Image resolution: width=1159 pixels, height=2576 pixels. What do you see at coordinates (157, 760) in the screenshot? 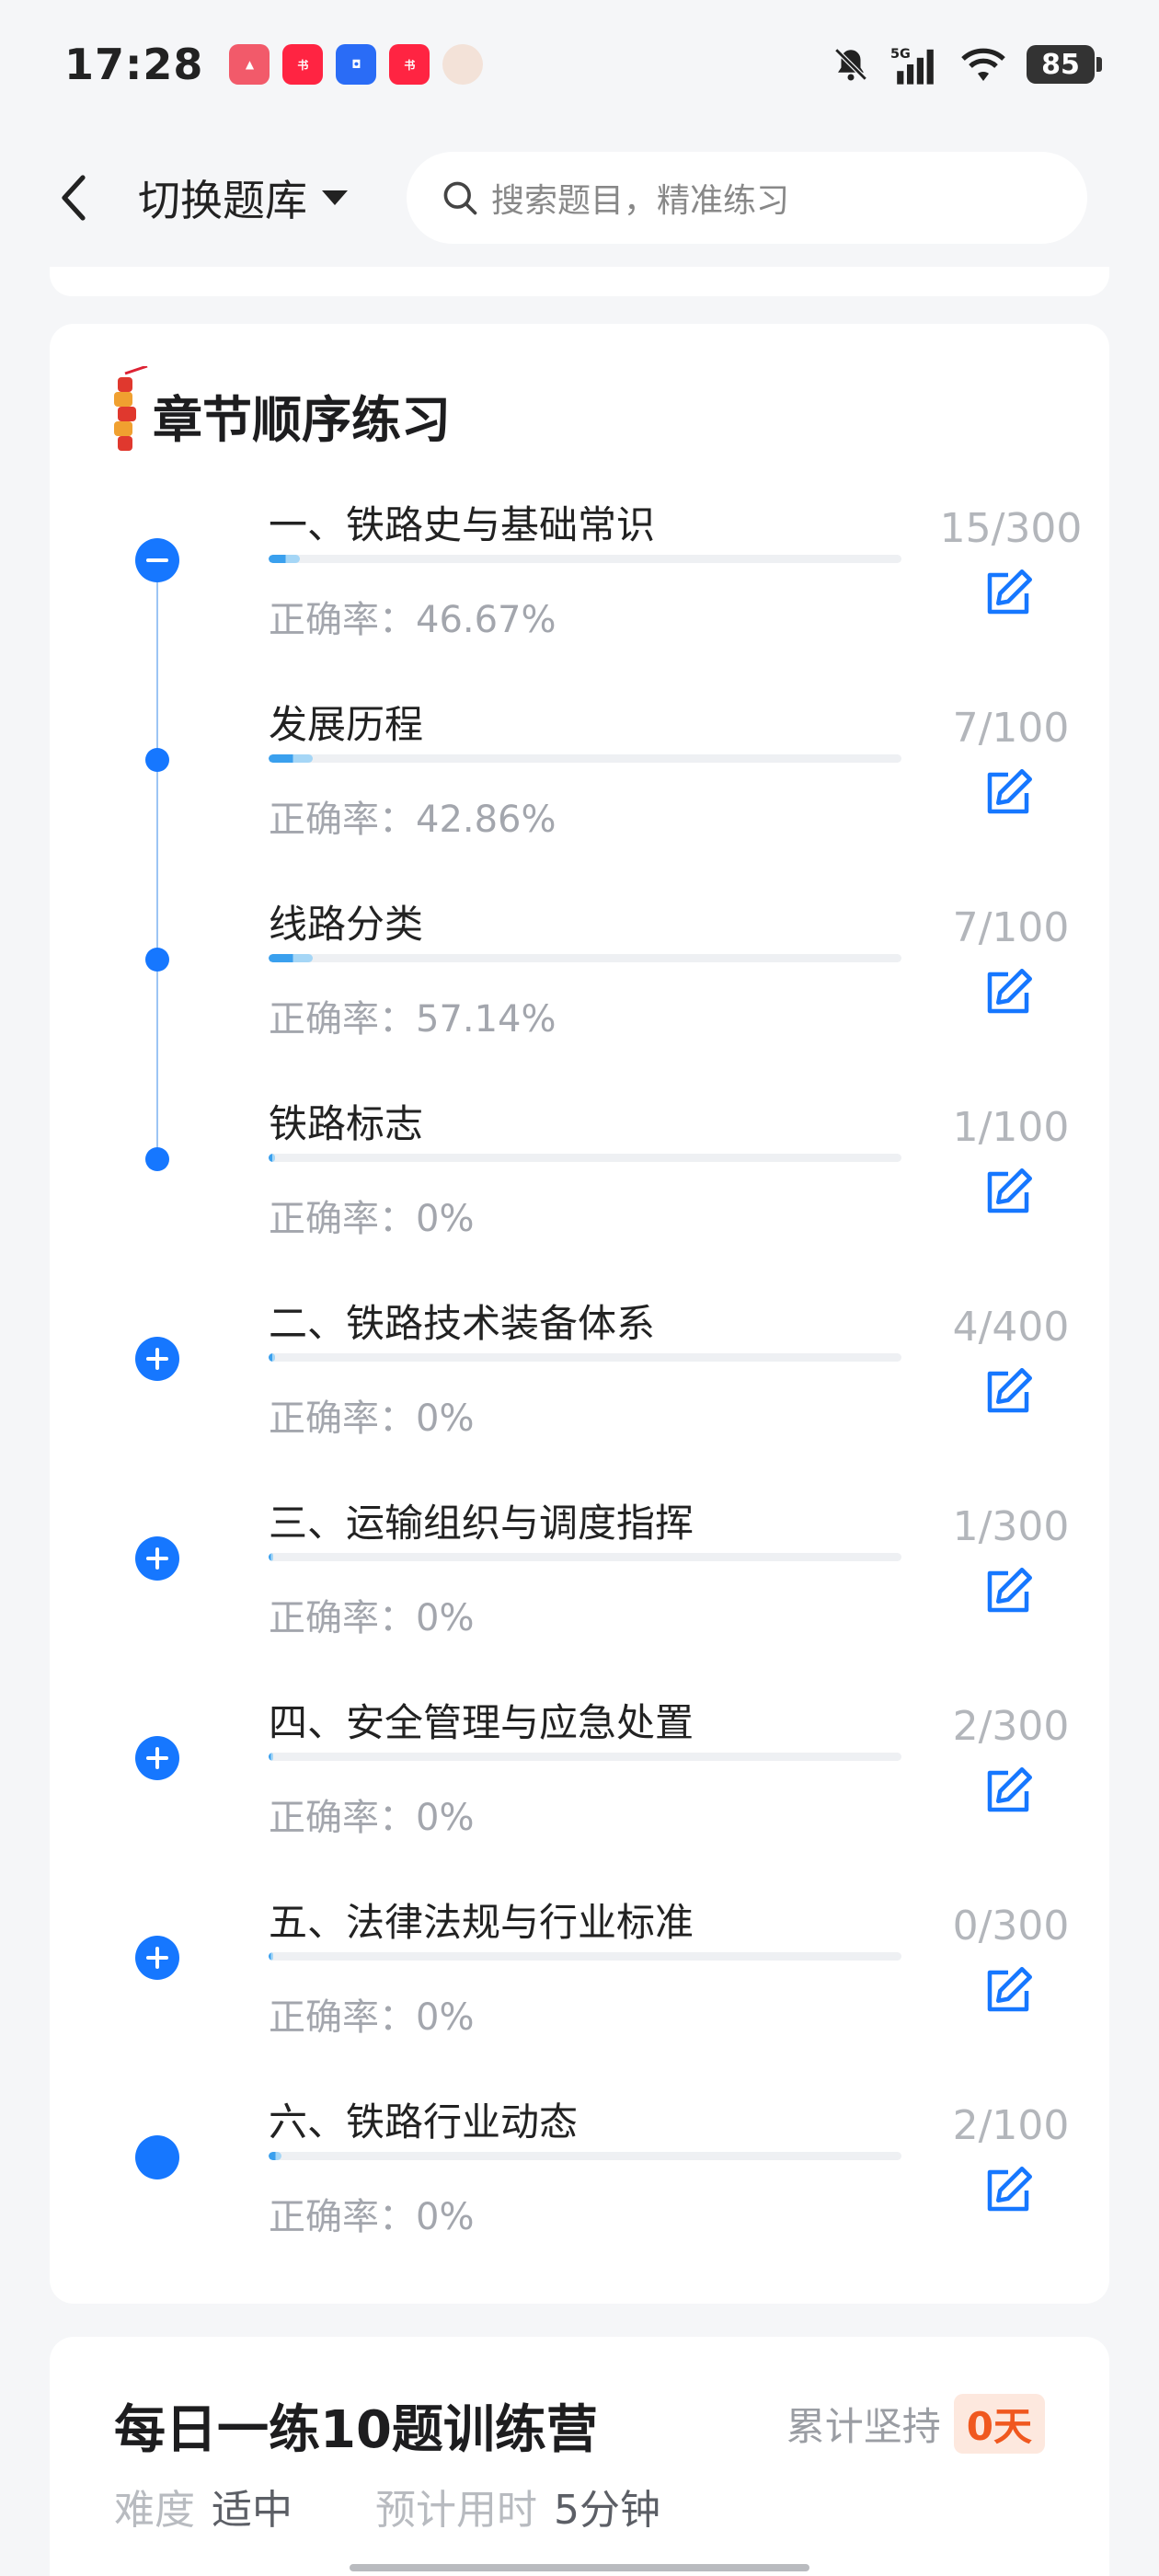
I see `timeline-dot` at bounding box center [157, 760].